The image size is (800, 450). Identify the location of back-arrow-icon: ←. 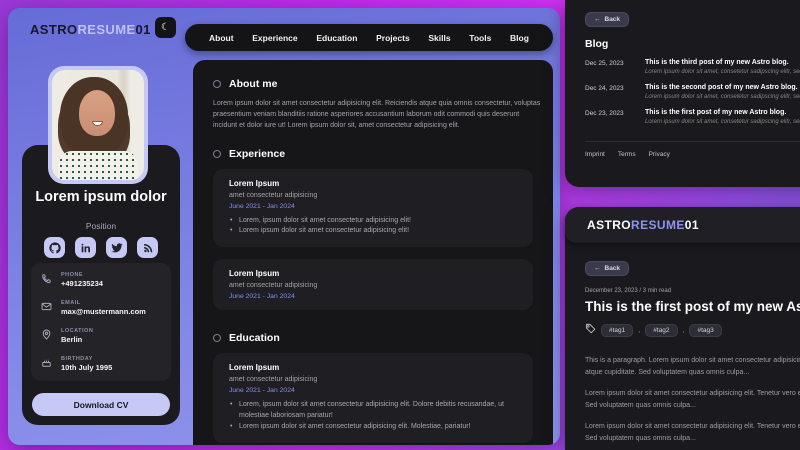
(597, 268).